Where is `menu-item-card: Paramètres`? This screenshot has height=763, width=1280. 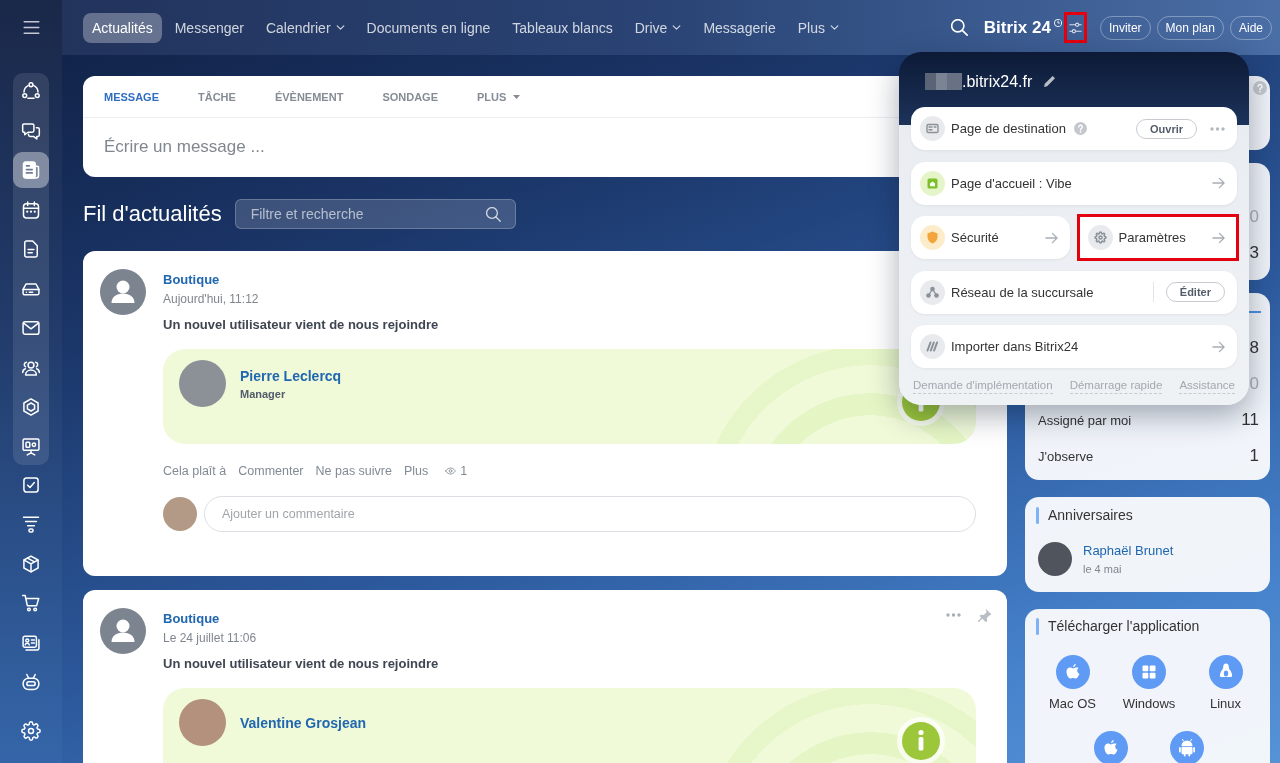
menu-item-card: Paramètres is located at coordinates (1157, 237).